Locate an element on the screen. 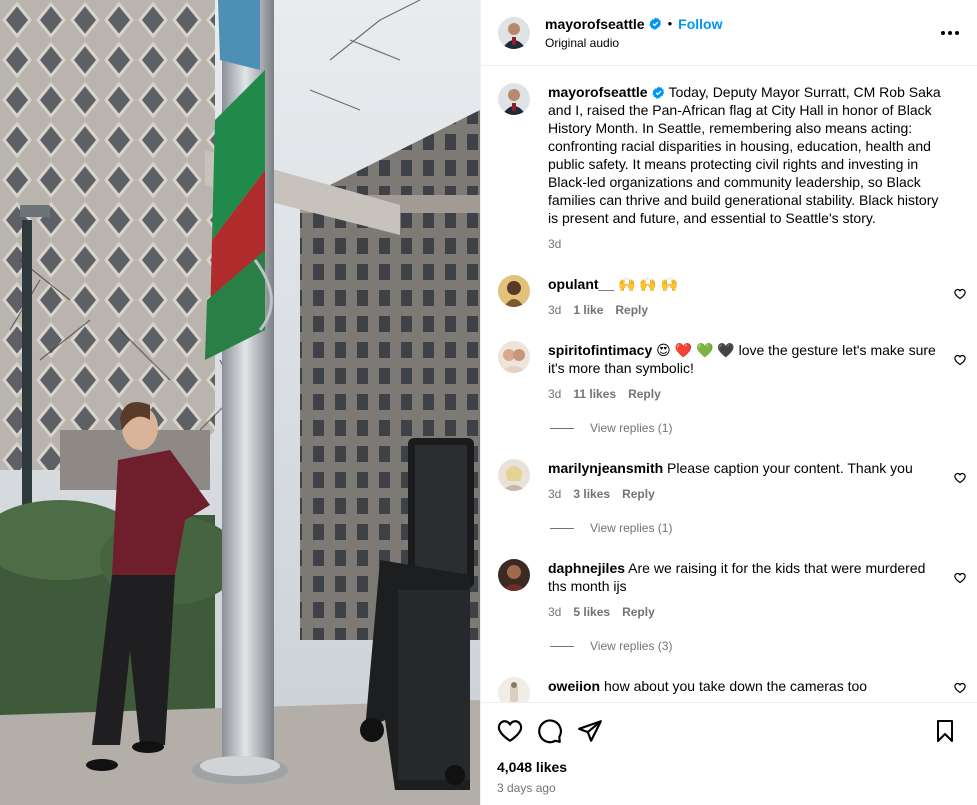 This screenshot has height=805, width=977. comment-username: marilynjeansmith is located at coordinates (605, 468).